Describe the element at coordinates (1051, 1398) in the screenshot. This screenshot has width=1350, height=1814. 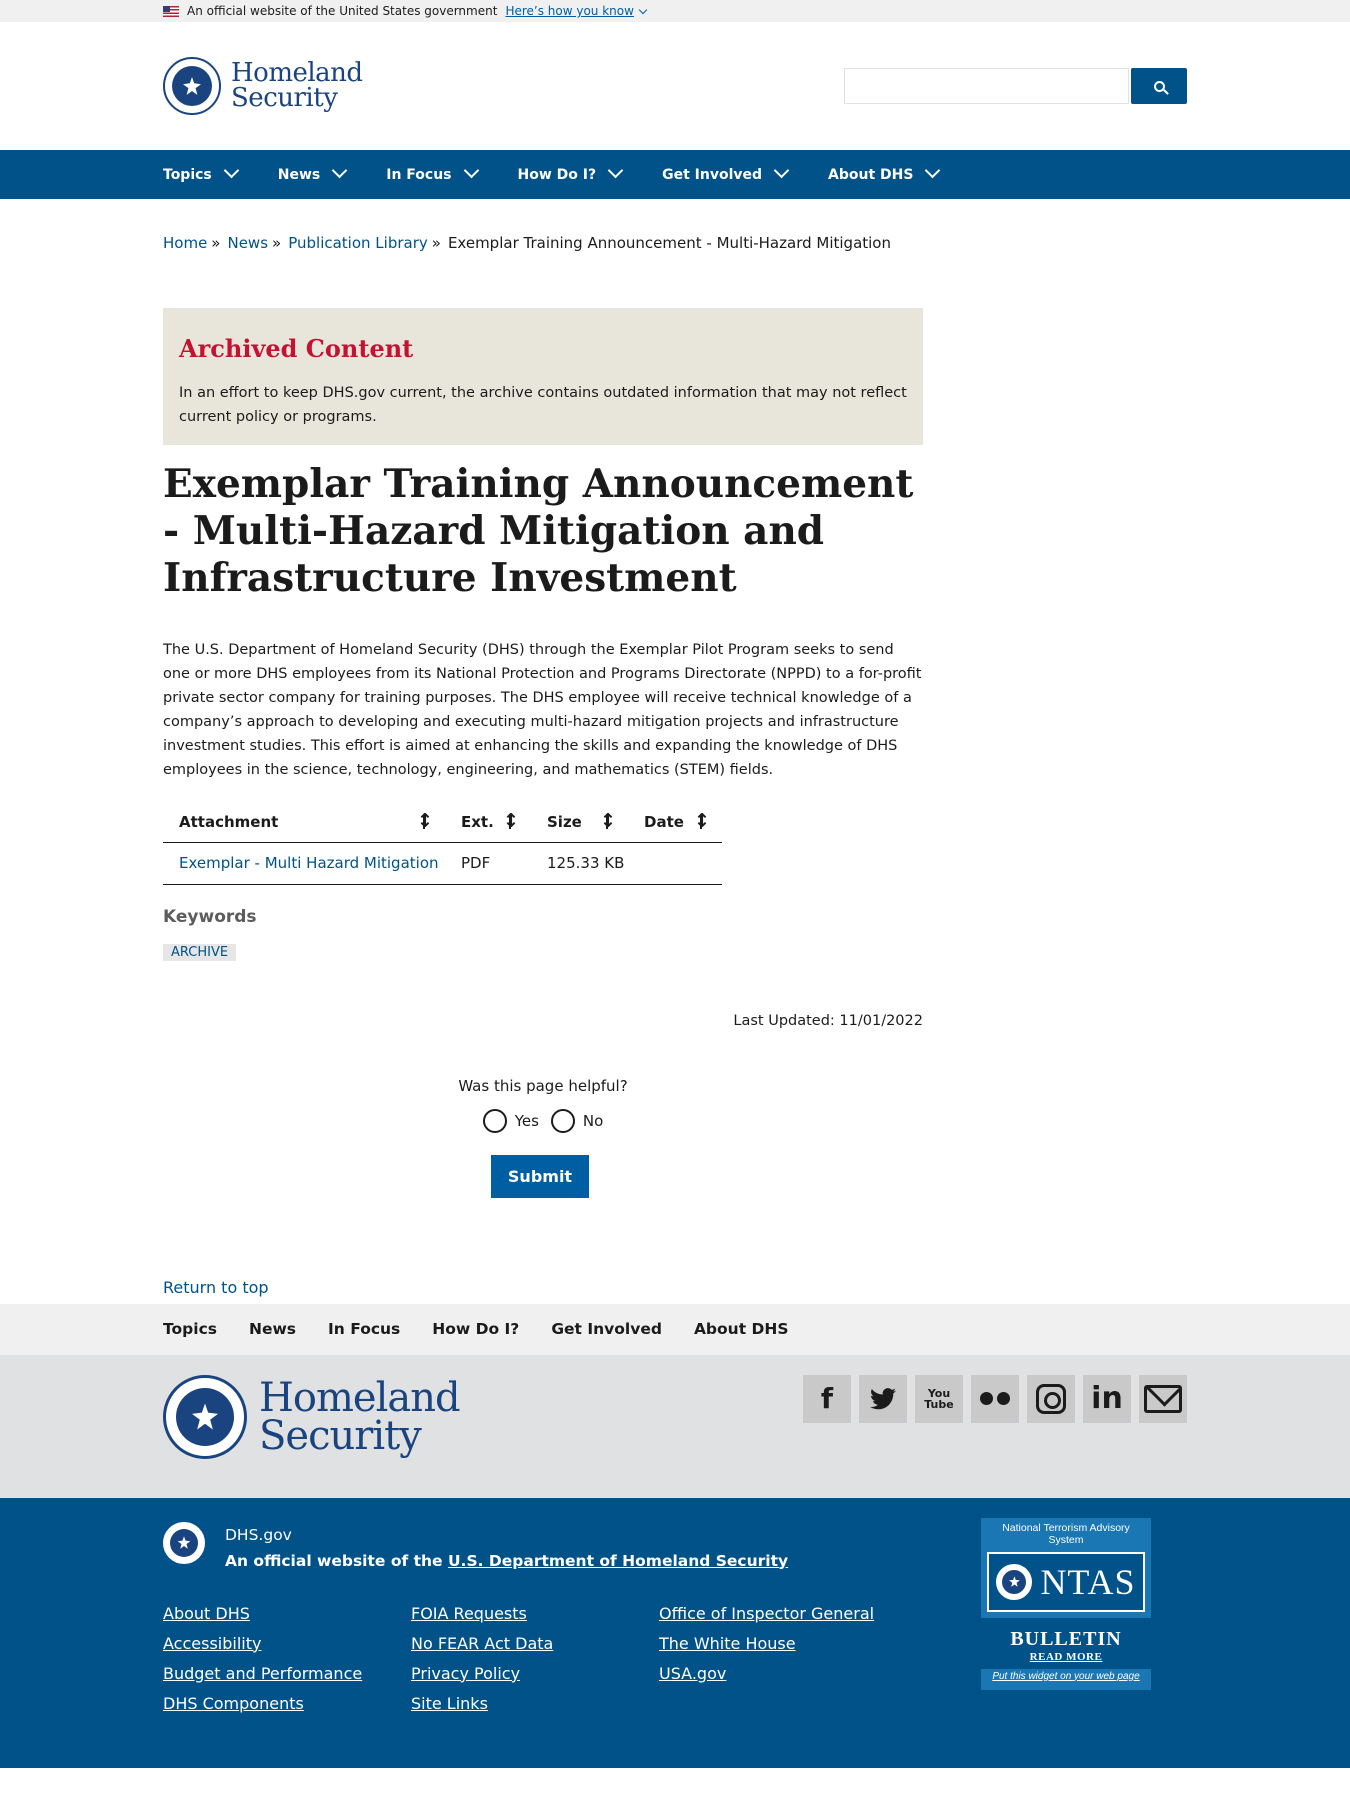
I see `instagram-icon` at that location.